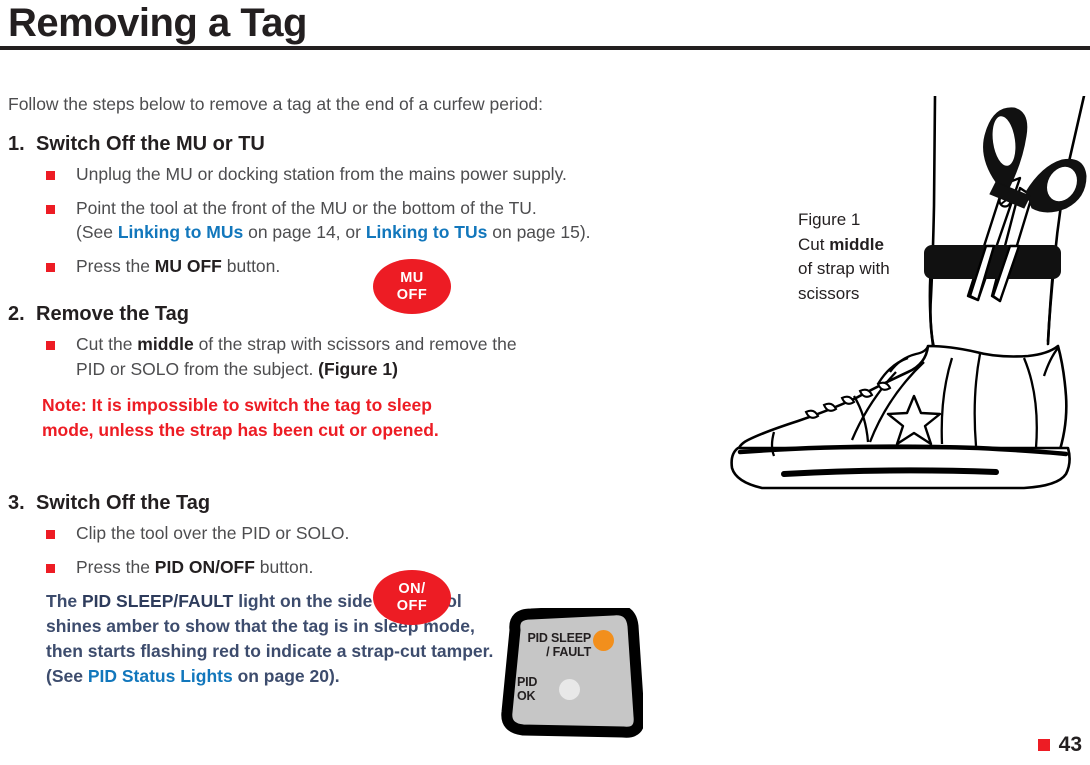 Image resolution: width=1090 pixels, height=765 pixels. I want to click on pid-sleep-fault-line-2: / FAULT, so click(568, 651).